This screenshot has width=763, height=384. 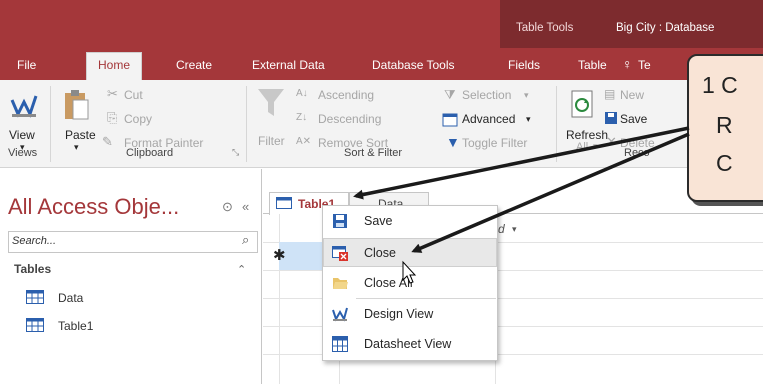 I want to click on arrow-to-close-item, so click(x=550, y=192).